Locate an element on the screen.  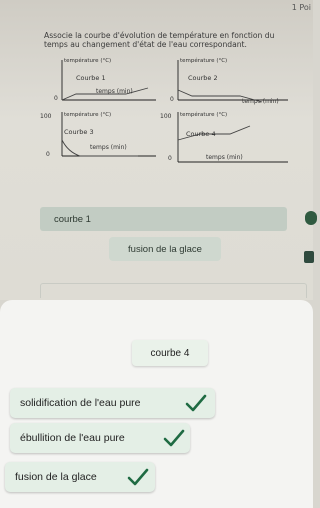
drop-target-marker is located at coordinates (311, 218).